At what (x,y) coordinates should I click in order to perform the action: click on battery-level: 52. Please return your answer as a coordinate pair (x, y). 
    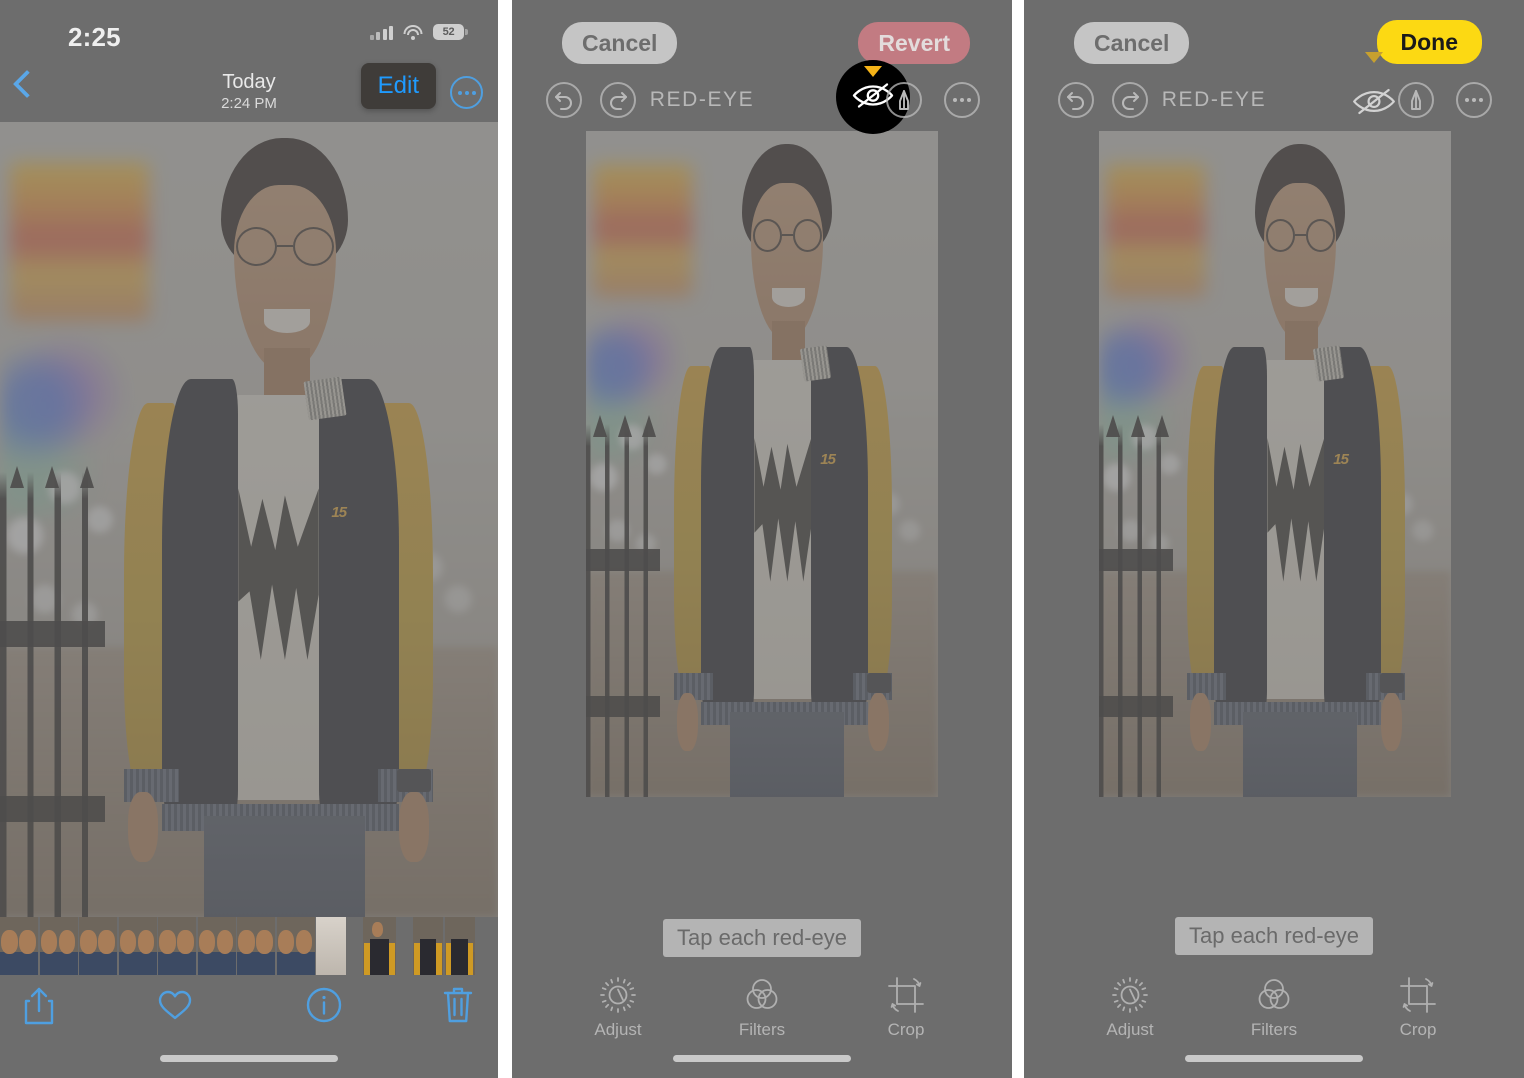
    Looking at the image, I should click on (448, 32).